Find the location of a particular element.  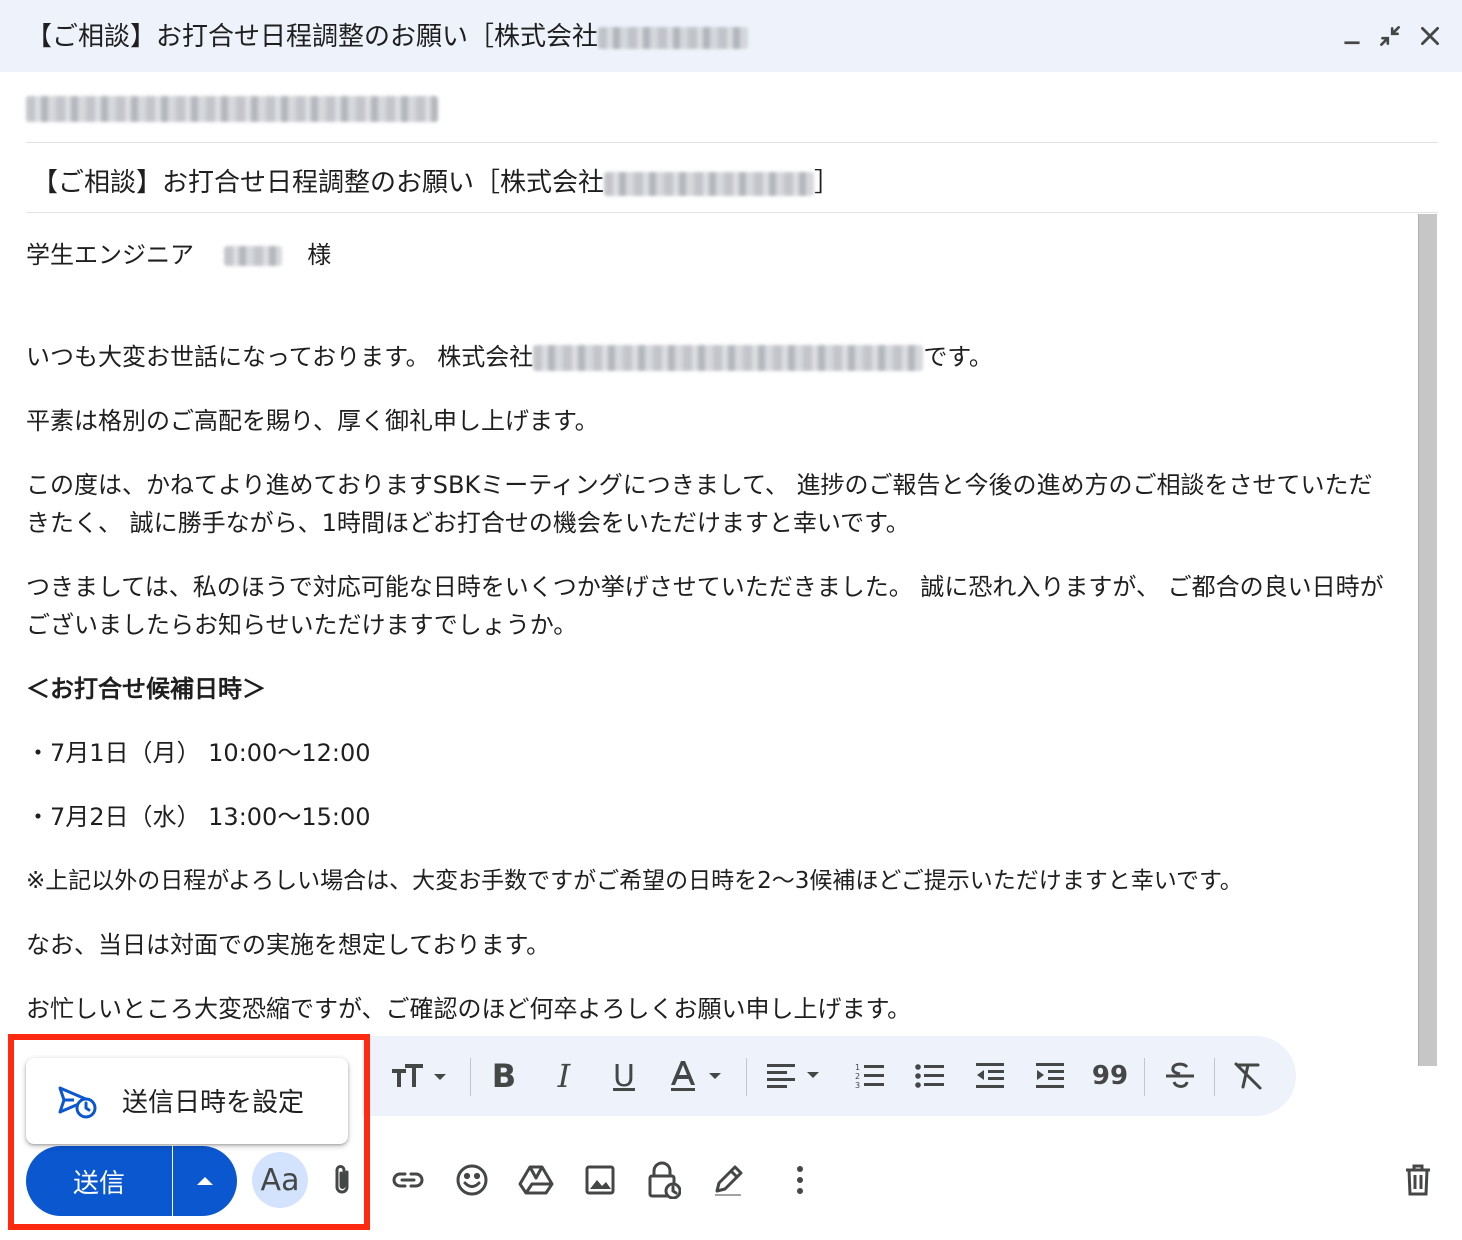

numbered-list-icon: 123 is located at coordinates (869, 1076).